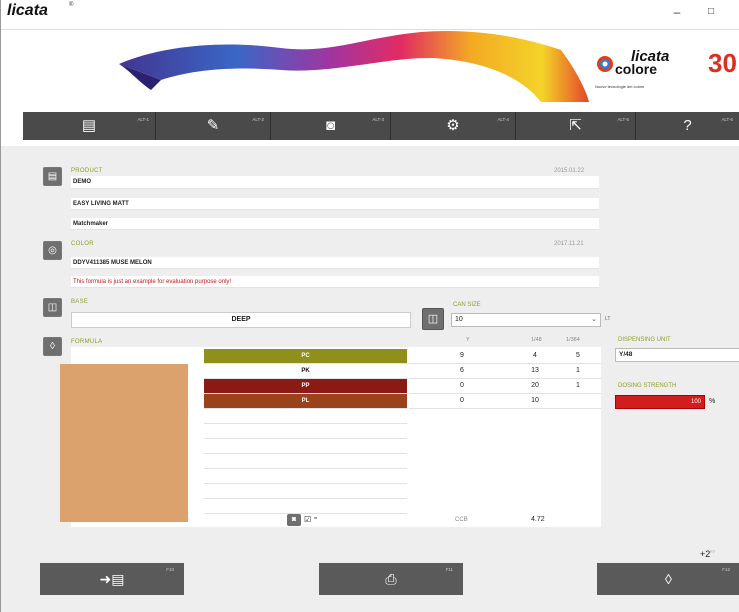 The width and height of the screenshot is (739, 612). I want to click on dispensing-unit-select: Y/48, so click(677, 355).